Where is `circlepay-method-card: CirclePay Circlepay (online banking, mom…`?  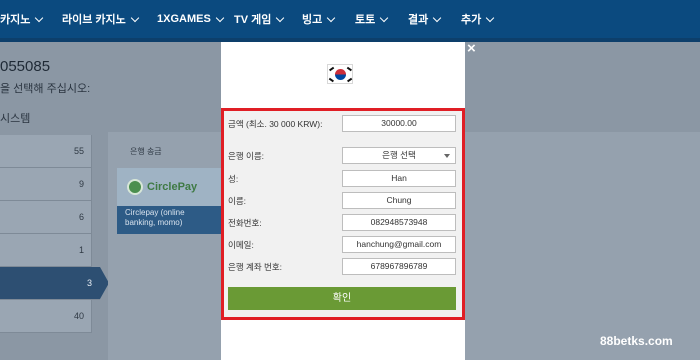 circlepay-method-card: CirclePay Circlepay (online banking, mom… is located at coordinates (169, 201).